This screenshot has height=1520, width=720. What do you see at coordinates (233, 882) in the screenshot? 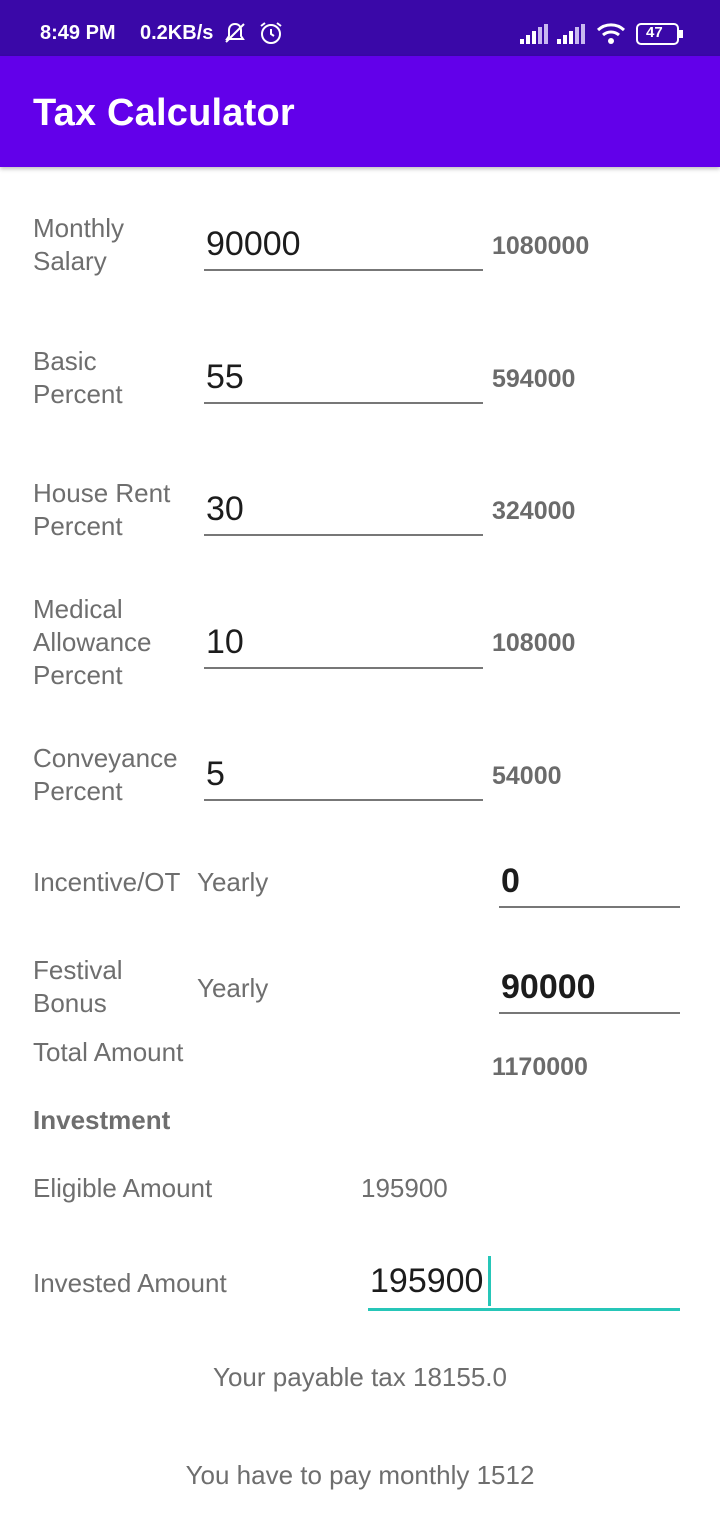
I see `incentive-period-label: Yearly` at bounding box center [233, 882].